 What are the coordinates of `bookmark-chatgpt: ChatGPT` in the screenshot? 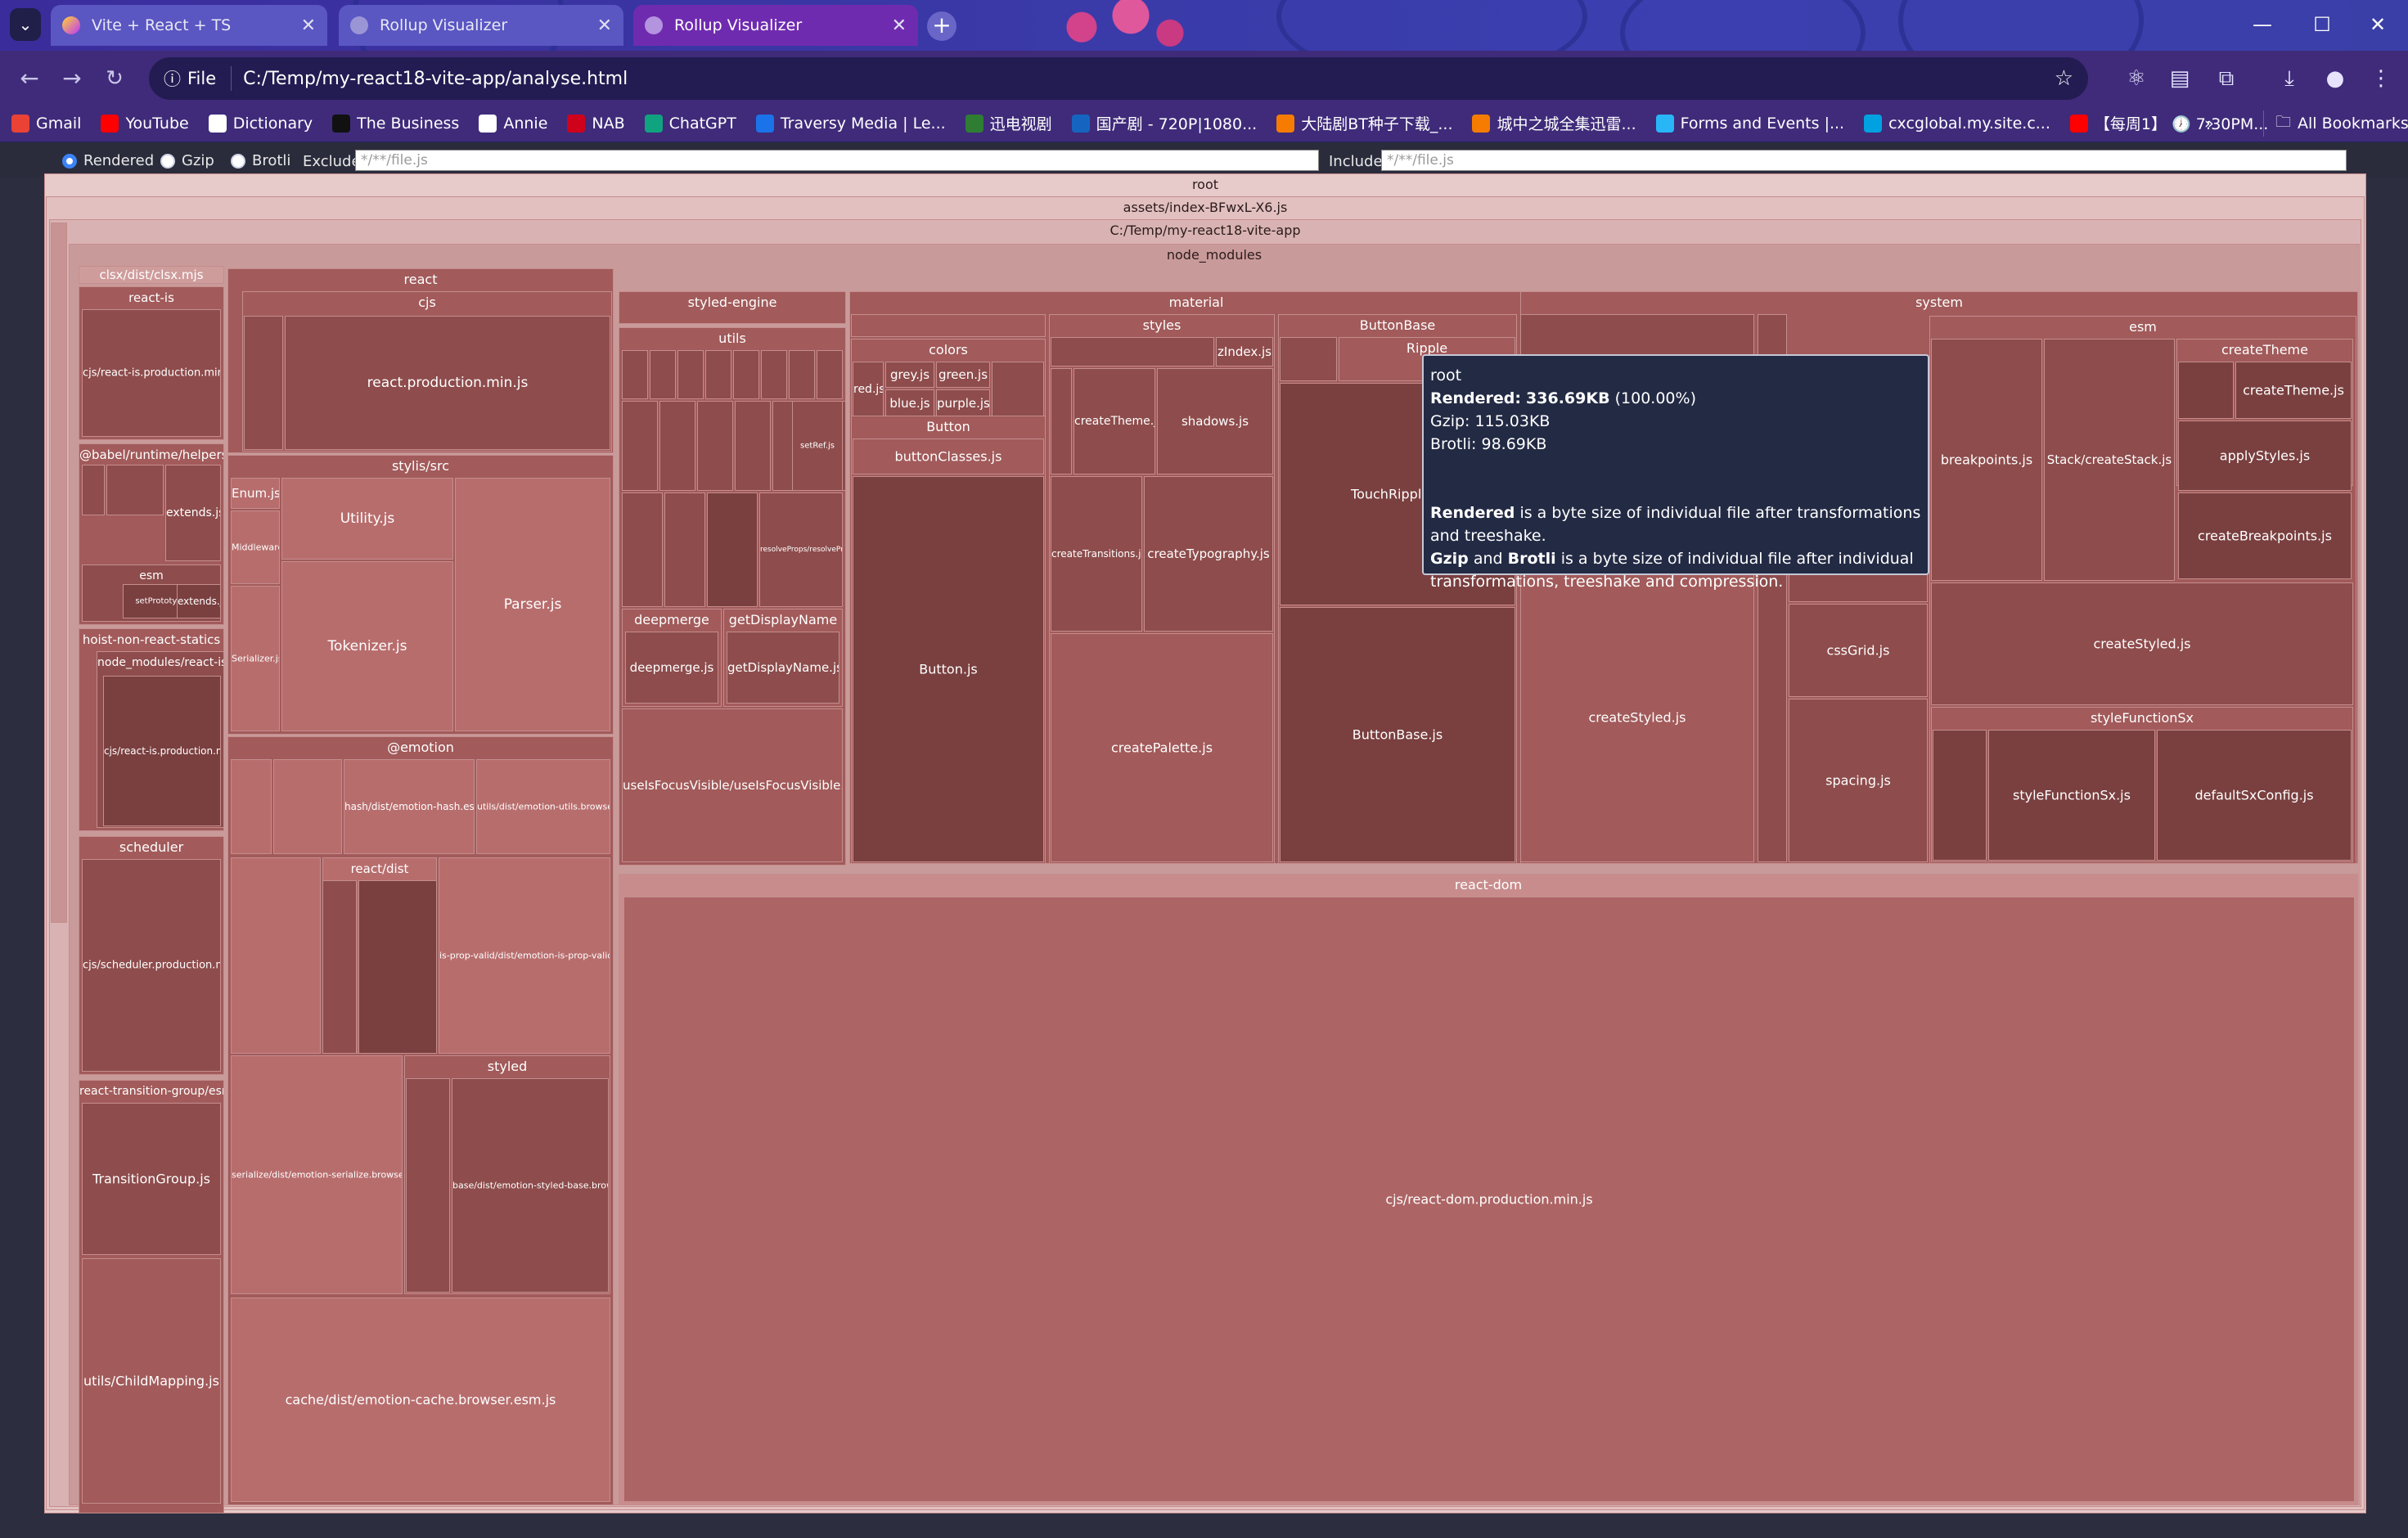 It's located at (690, 124).